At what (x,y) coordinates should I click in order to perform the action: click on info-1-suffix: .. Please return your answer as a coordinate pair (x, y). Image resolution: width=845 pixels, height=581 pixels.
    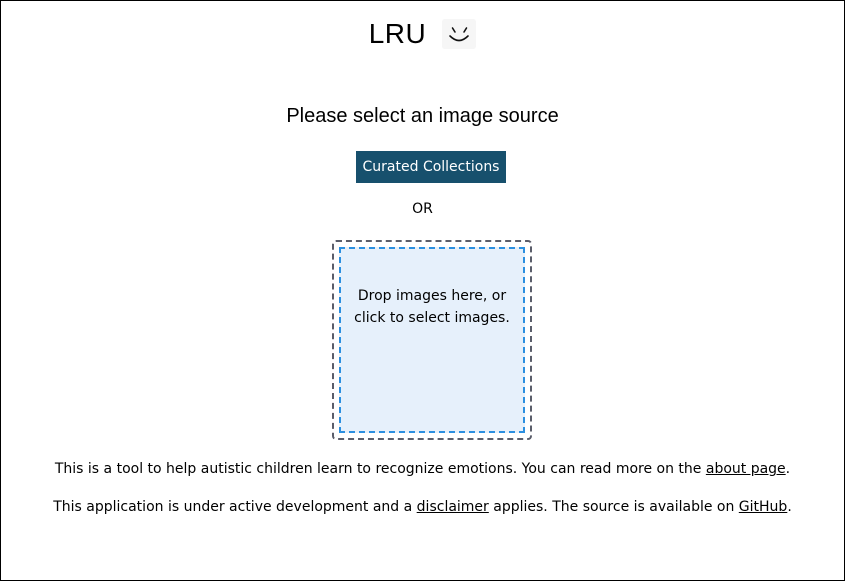
    Looking at the image, I should click on (788, 469).